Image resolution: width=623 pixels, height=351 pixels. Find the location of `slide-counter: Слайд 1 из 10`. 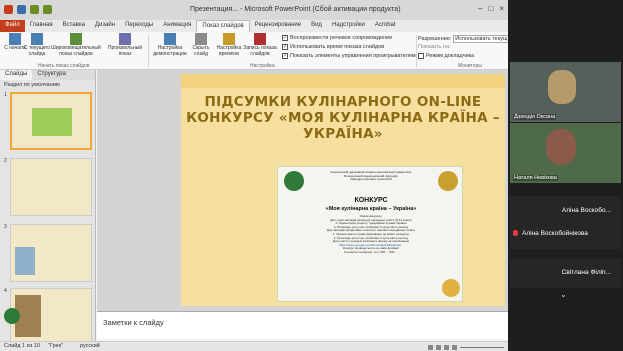

slide-counter: Слайд 1 из 10 is located at coordinates (22, 346).